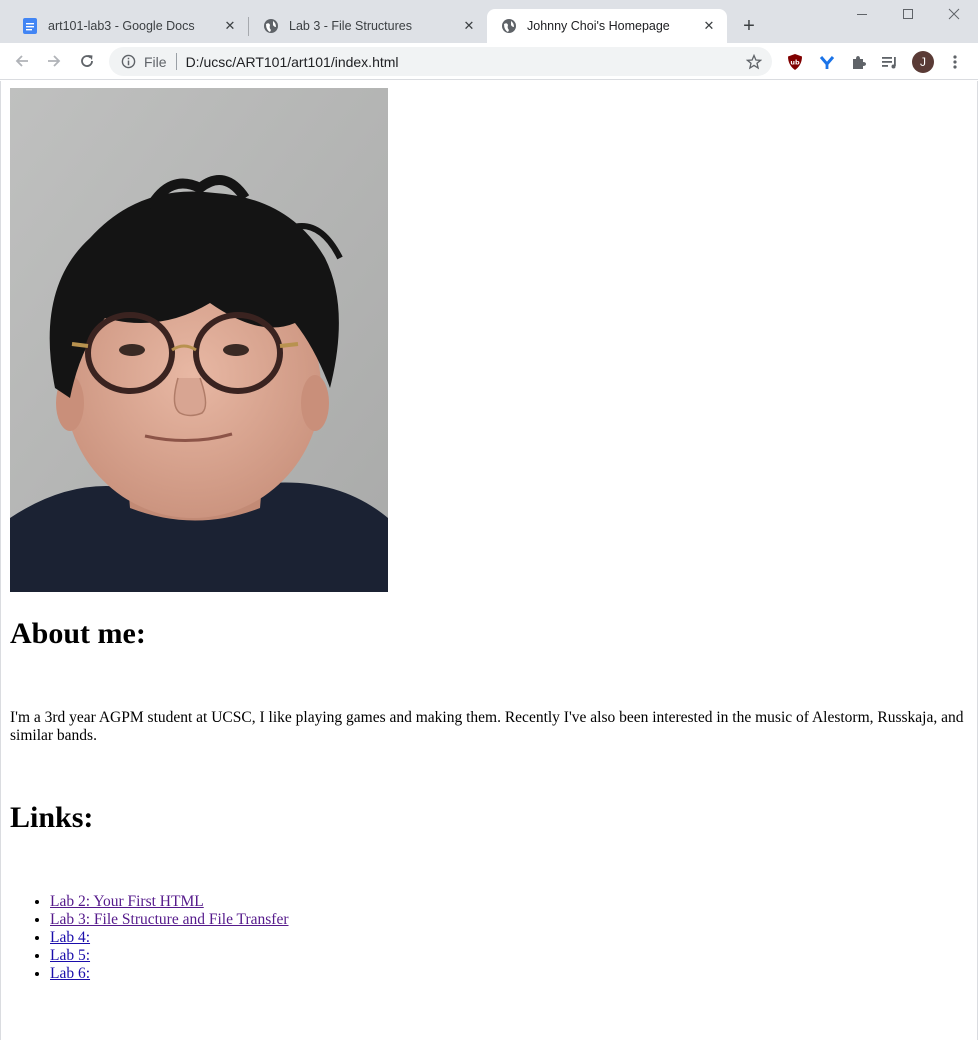 Image resolution: width=978 pixels, height=1040 pixels. Describe the element at coordinates (121, 26) in the screenshot. I see `tab-title: art101-lab3 - Google Docs` at that location.